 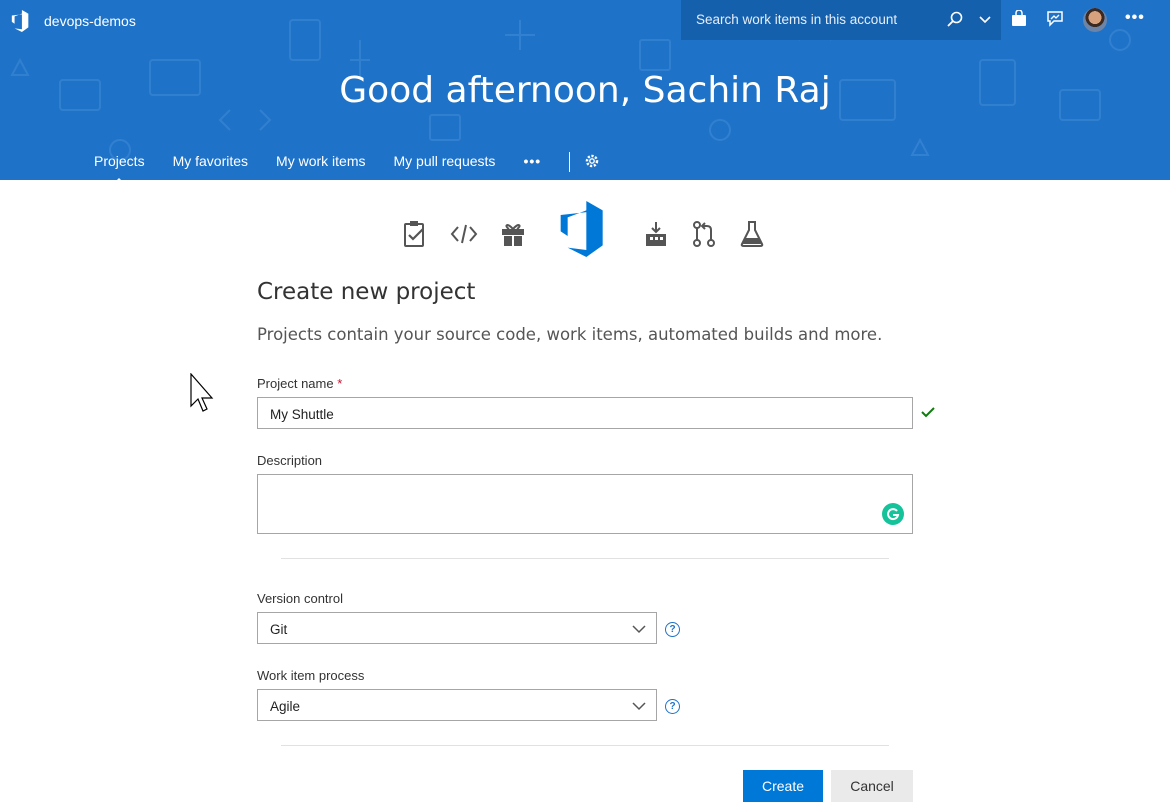 I want to click on nav-my-work-items: My work items, so click(x=320, y=161).